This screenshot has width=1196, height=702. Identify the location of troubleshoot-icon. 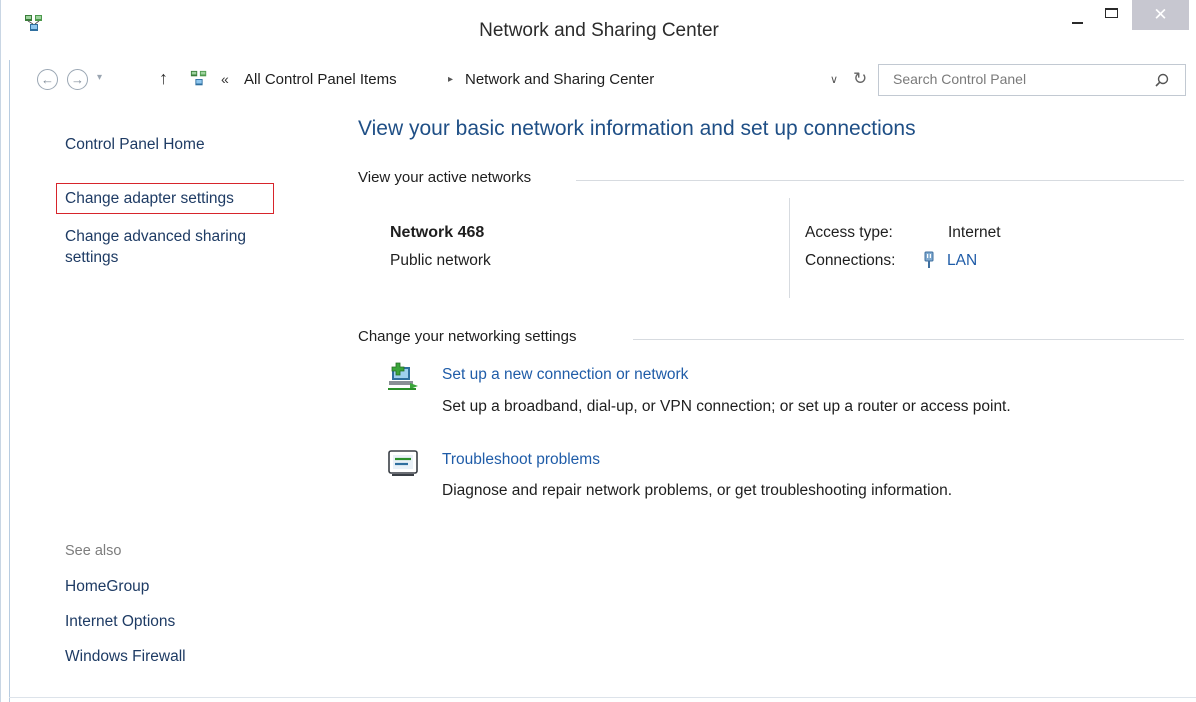
(403, 463).